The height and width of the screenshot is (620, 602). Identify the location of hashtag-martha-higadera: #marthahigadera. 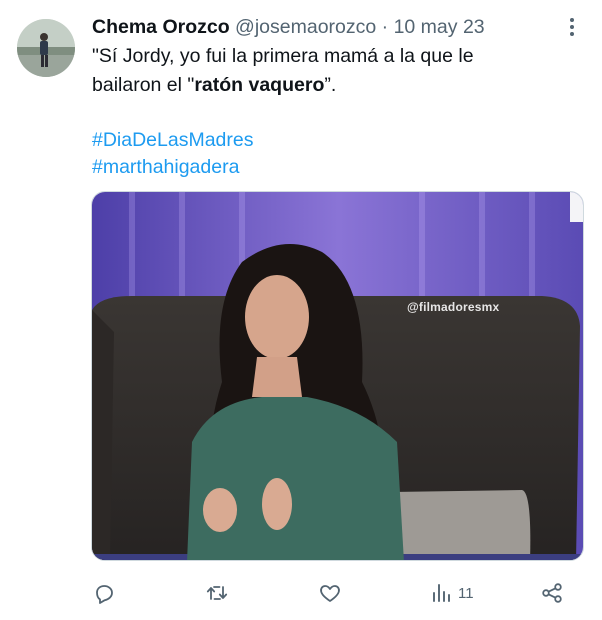
(337, 167).